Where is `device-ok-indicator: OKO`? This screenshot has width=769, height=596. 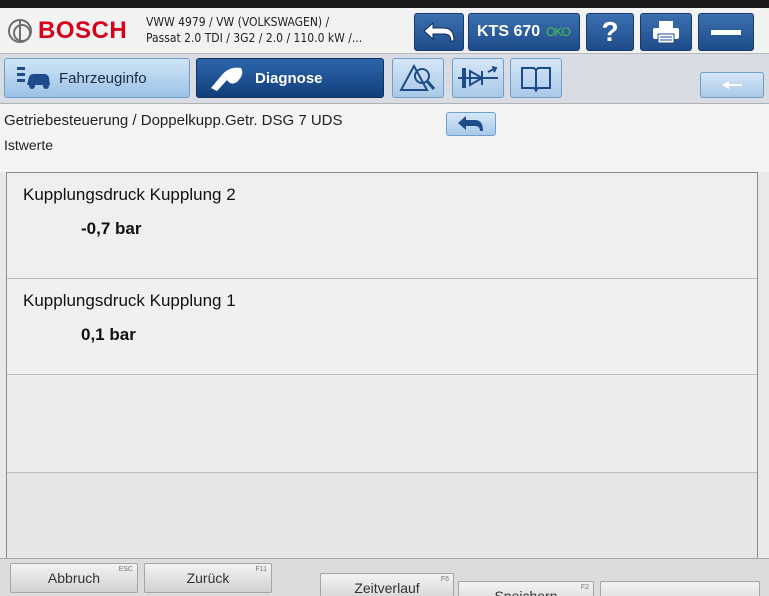 device-ok-indicator: OKO is located at coordinates (558, 32).